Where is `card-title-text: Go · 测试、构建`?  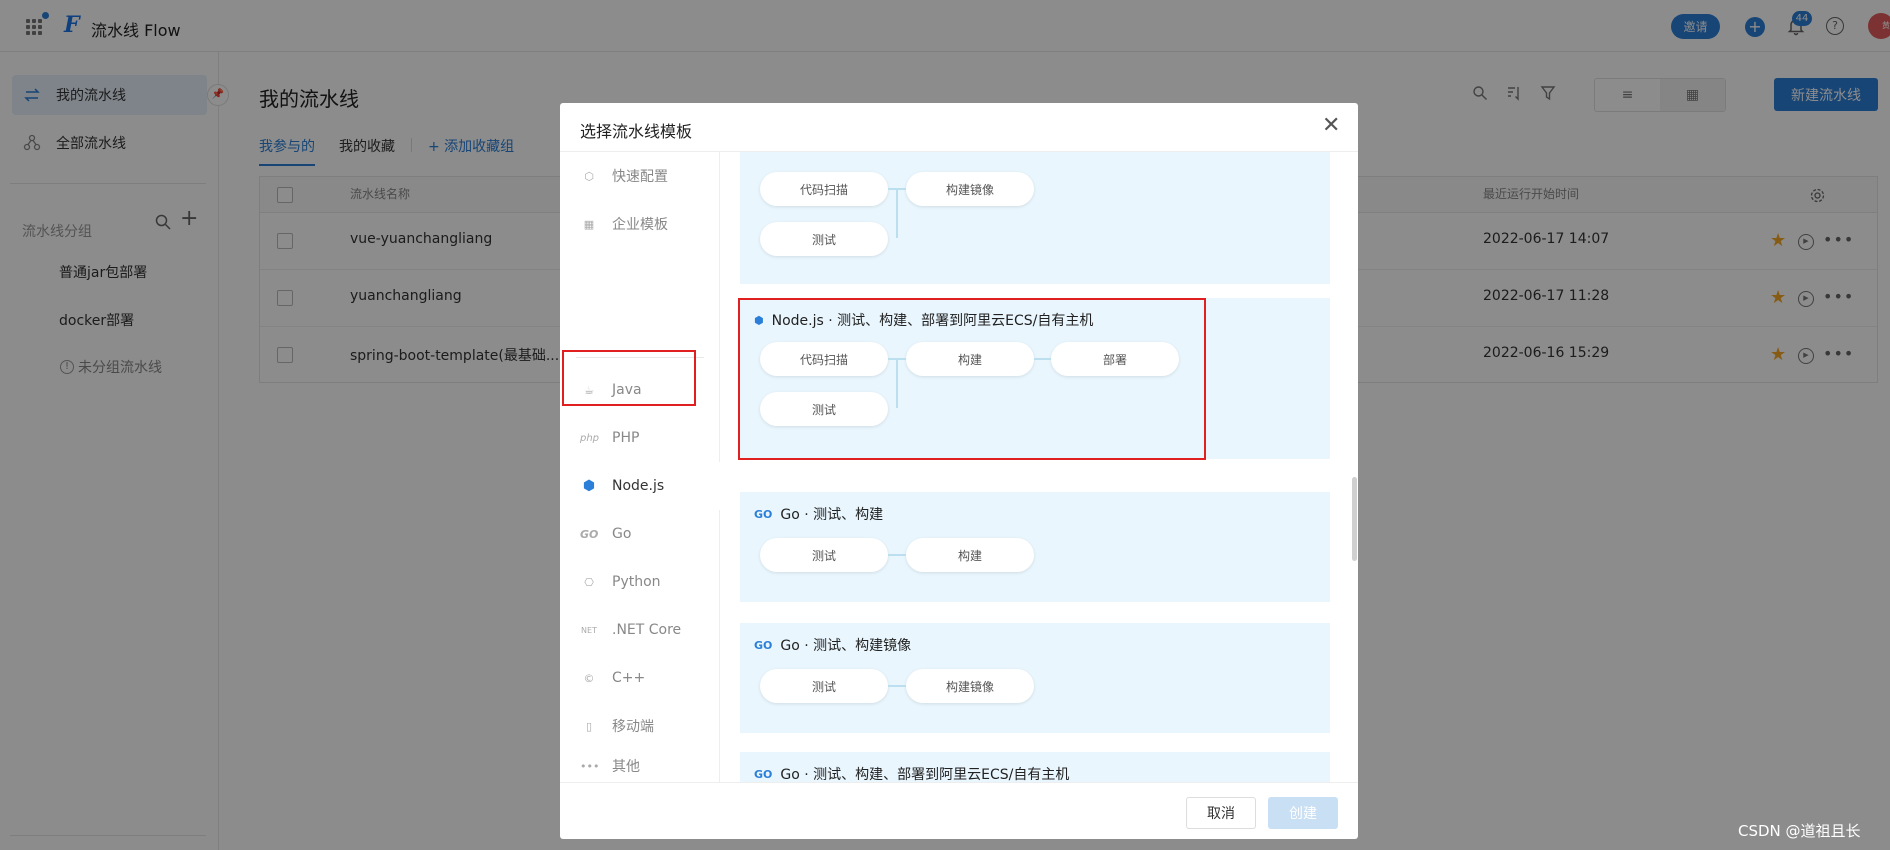
card-title-text: Go · 测试、构建 is located at coordinates (832, 515).